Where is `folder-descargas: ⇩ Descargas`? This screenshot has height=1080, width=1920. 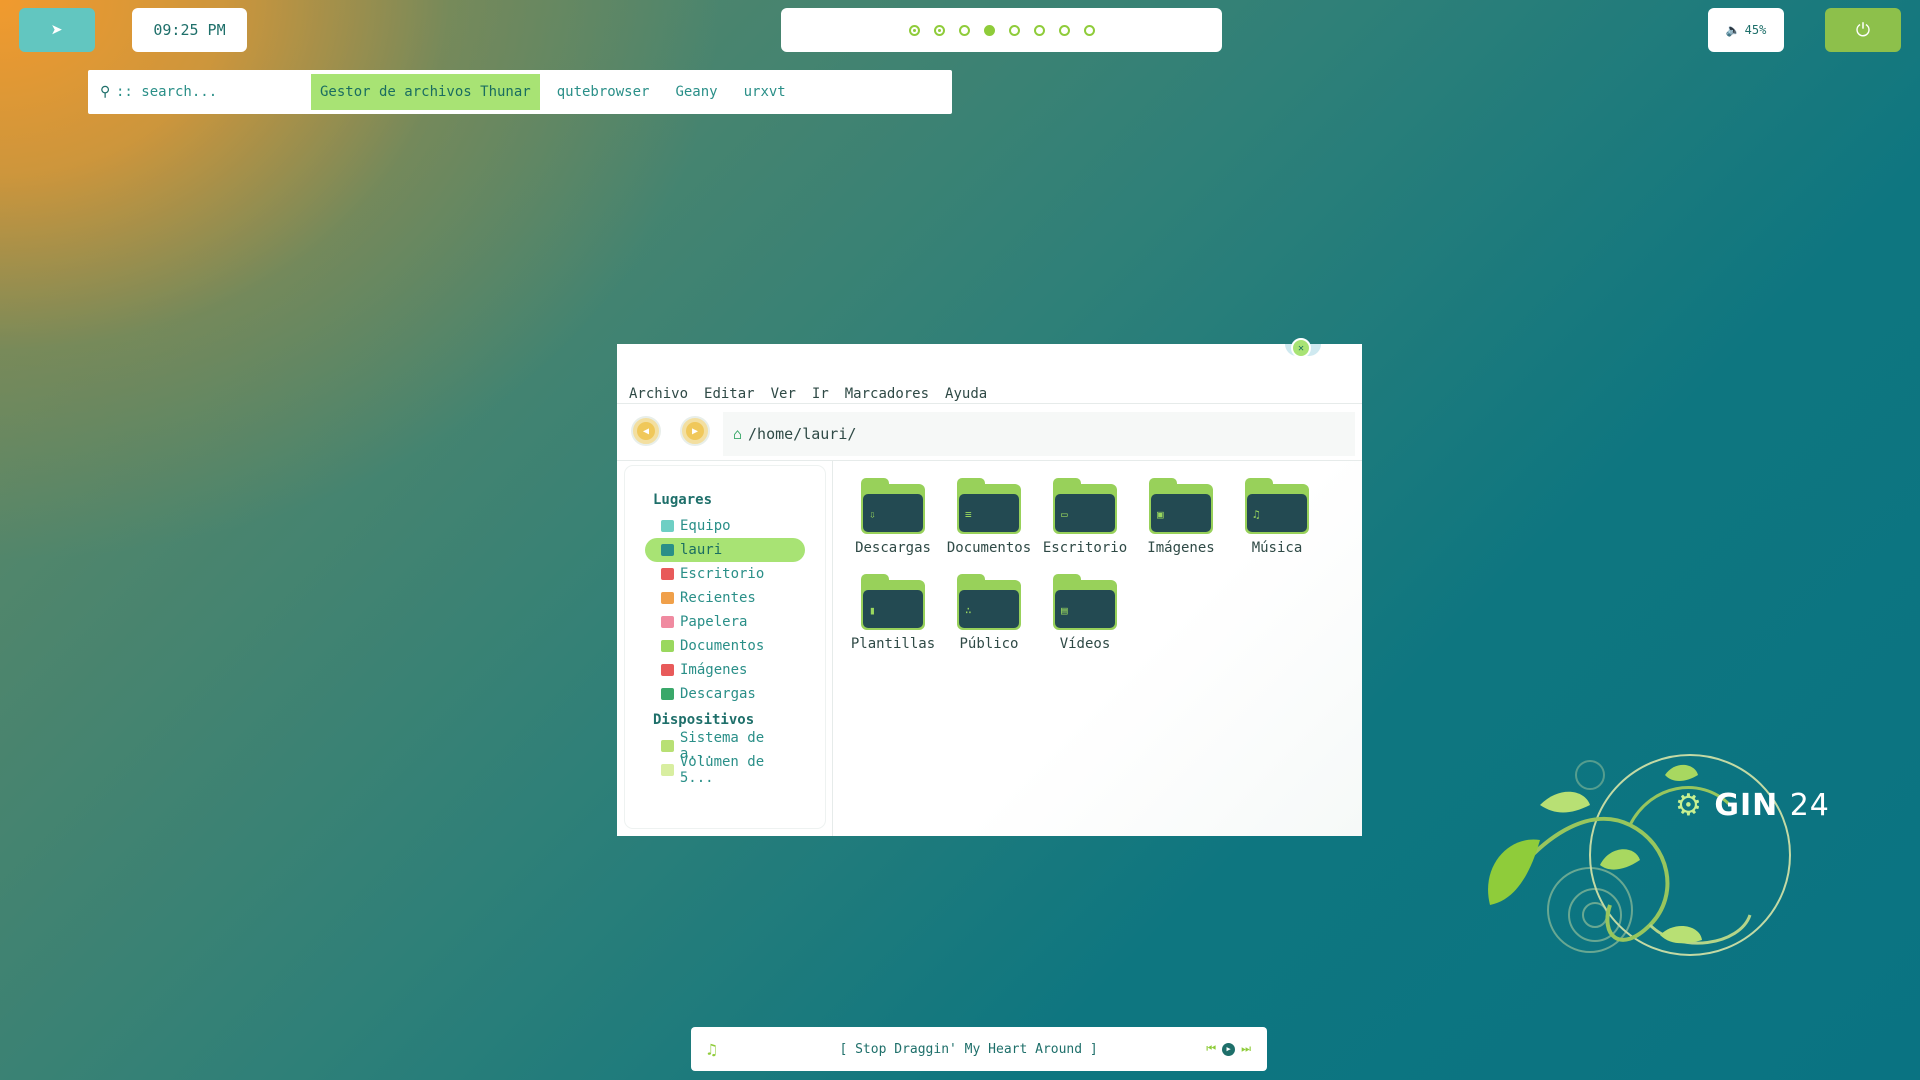
folder-descargas: ⇩ Descargas is located at coordinates (893, 517).